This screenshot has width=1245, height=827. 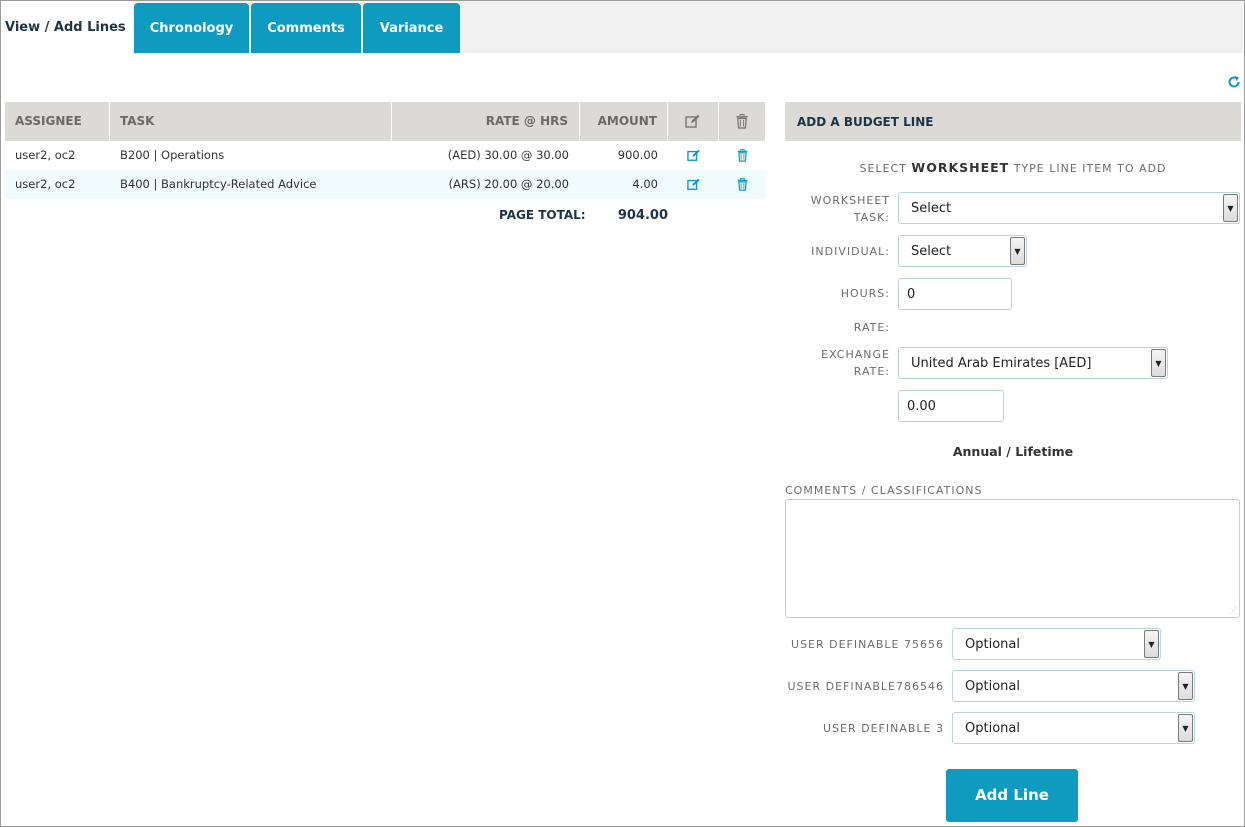 I want to click on exchange-rate-label: EXCHANGE RATE:, so click(x=855, y=363).